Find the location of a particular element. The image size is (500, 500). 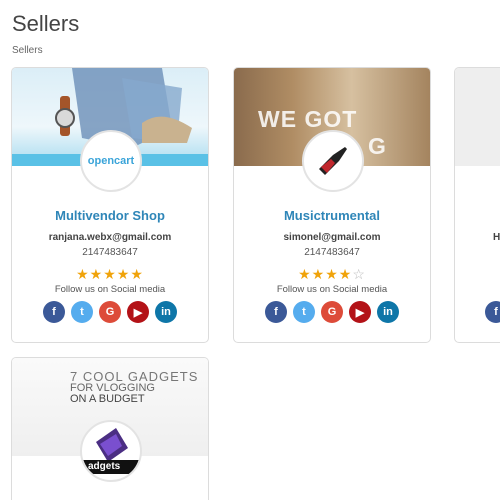

rating-stars: ★★★★★ is located at coordinates (110, 274).